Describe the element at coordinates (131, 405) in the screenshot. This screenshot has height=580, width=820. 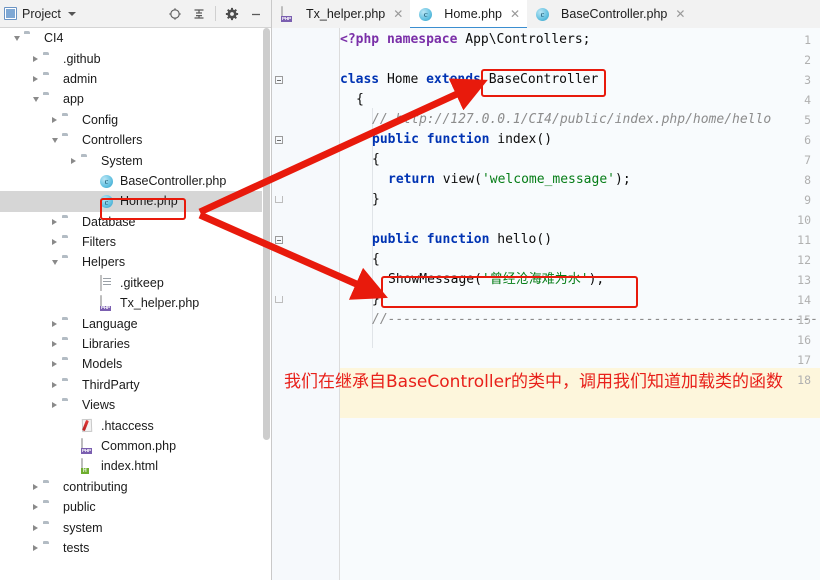
I see `tree-item-views: Views` at that location.